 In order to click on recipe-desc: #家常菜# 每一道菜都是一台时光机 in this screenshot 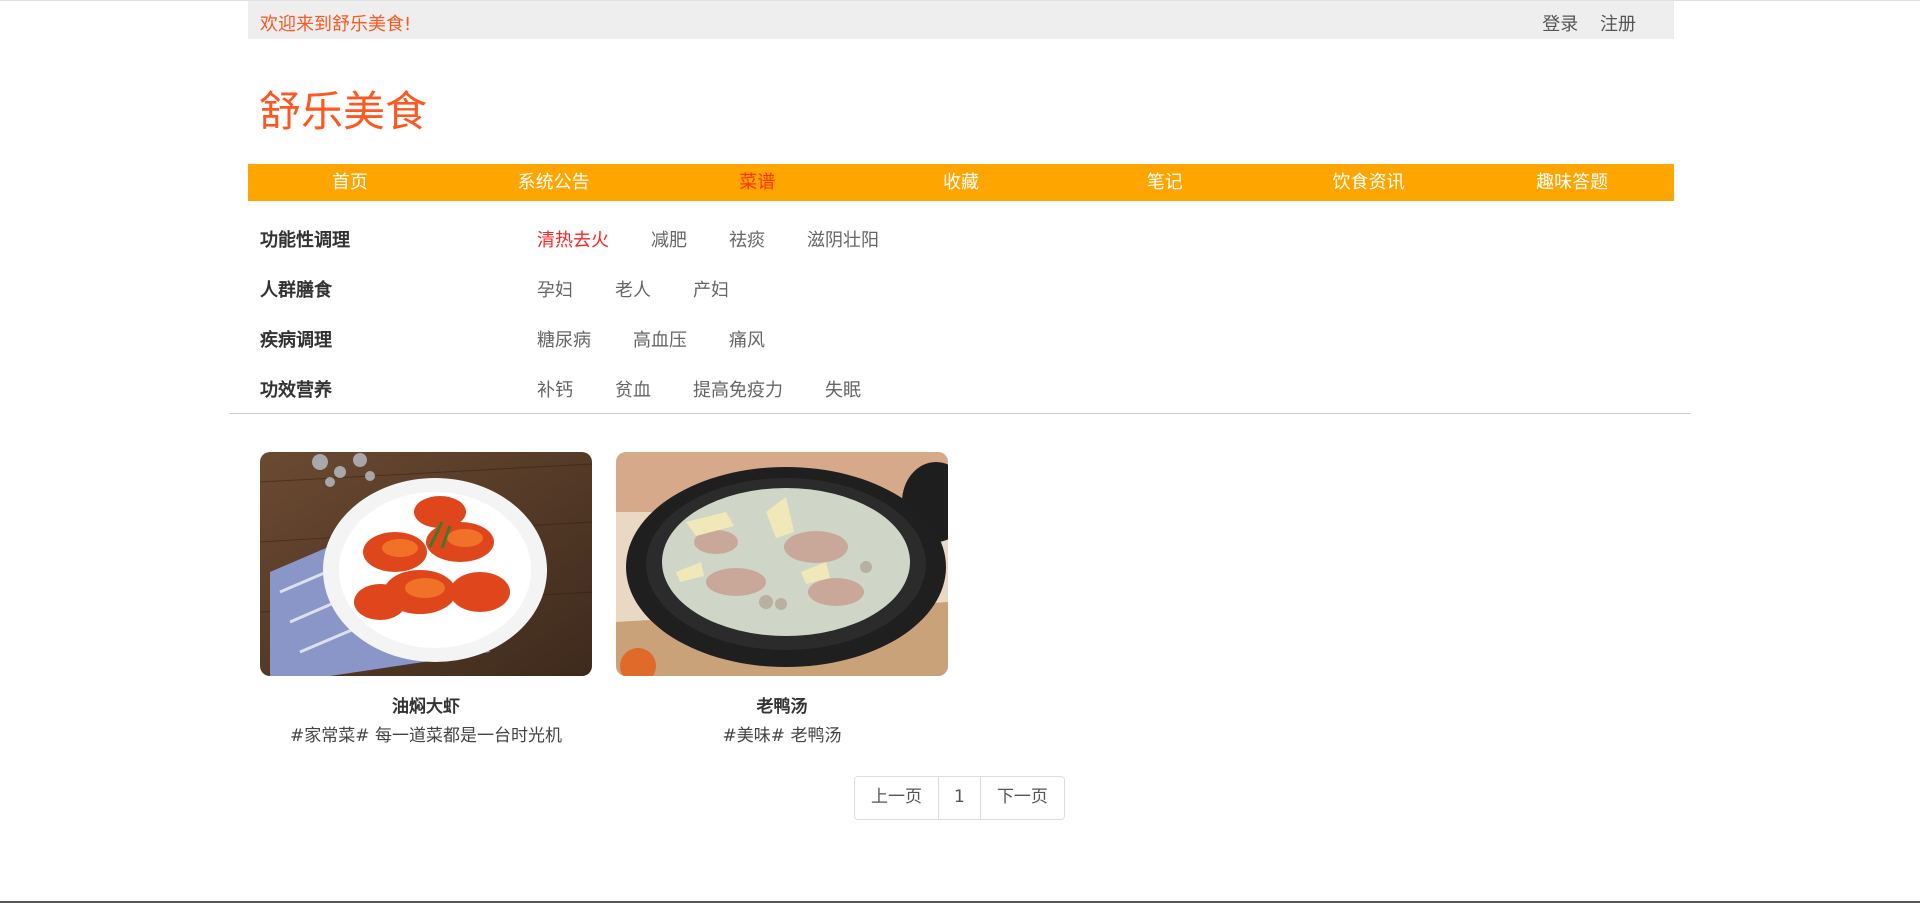, I will do `click(426, 736)`.